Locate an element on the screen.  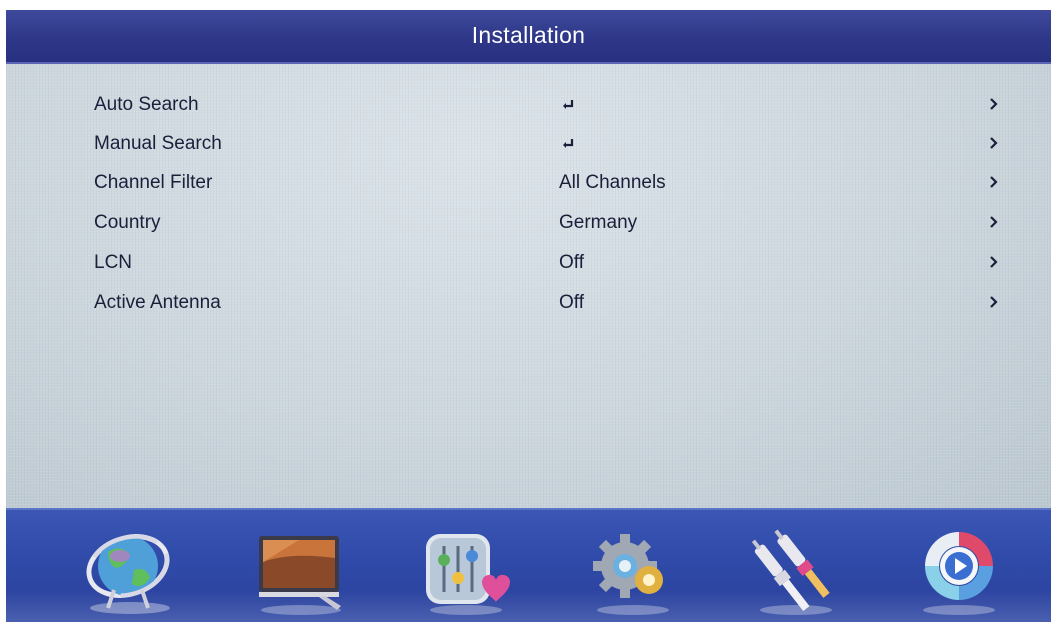
av-connector-icon is located at coordinates (794, 570).